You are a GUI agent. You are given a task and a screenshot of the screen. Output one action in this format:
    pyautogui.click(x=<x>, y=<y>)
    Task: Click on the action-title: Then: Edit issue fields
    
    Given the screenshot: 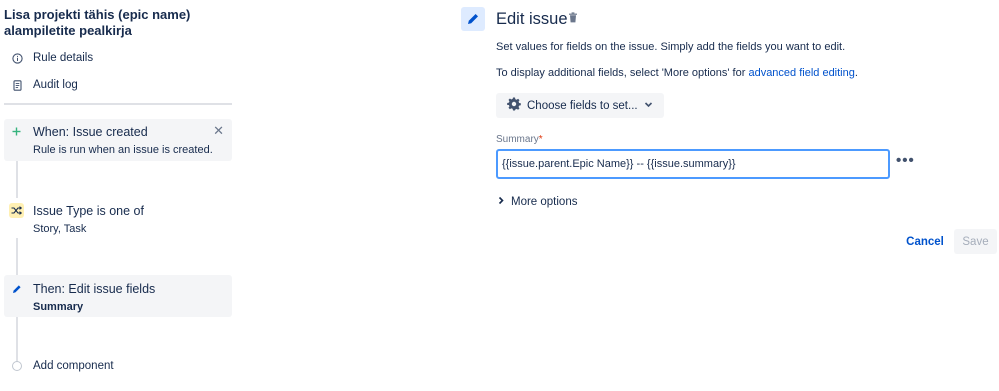 What is the action you would take?
    pyautogui.click(x=94, y=289)
    